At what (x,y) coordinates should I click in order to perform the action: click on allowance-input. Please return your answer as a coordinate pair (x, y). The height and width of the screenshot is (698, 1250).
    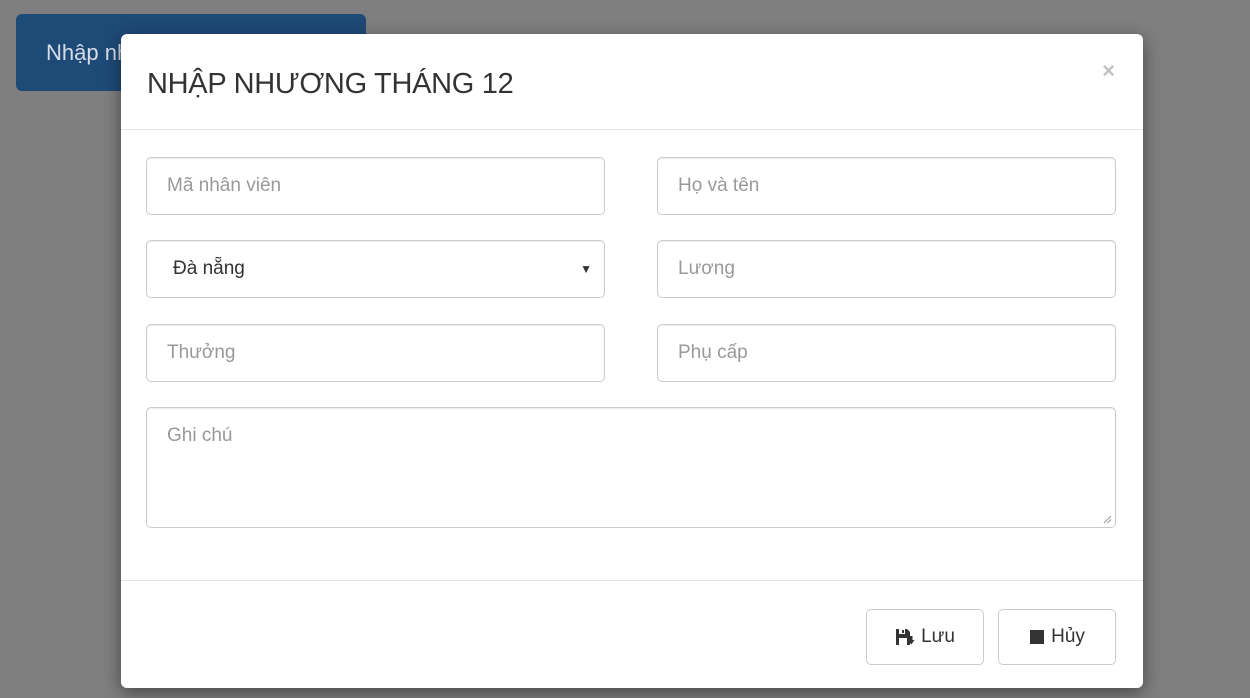
    Looking at the image, I should click on (886, 353).